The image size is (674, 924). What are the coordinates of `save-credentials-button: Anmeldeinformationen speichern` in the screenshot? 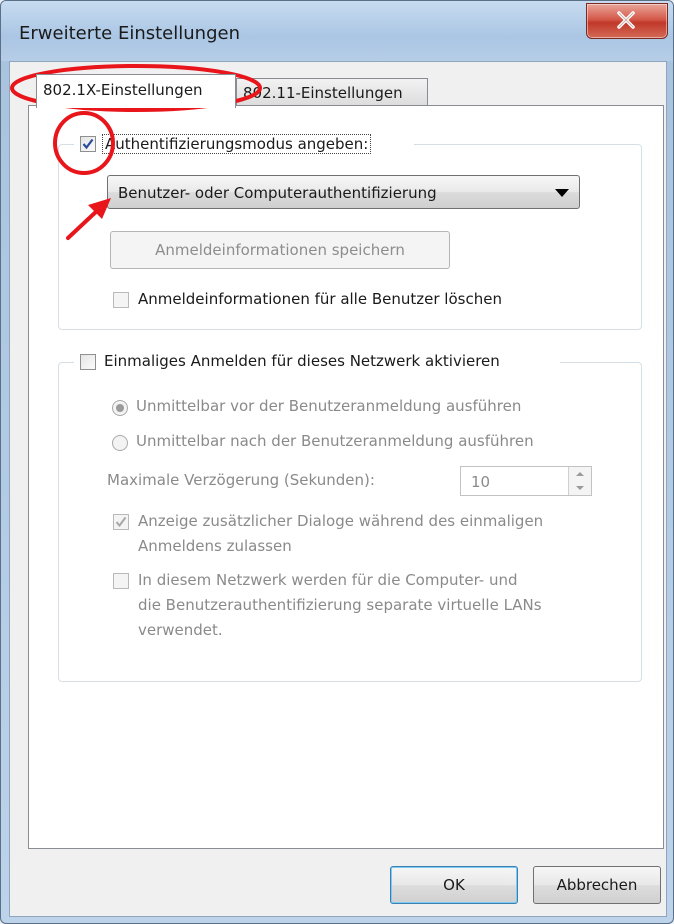 It's located at (280, 250).